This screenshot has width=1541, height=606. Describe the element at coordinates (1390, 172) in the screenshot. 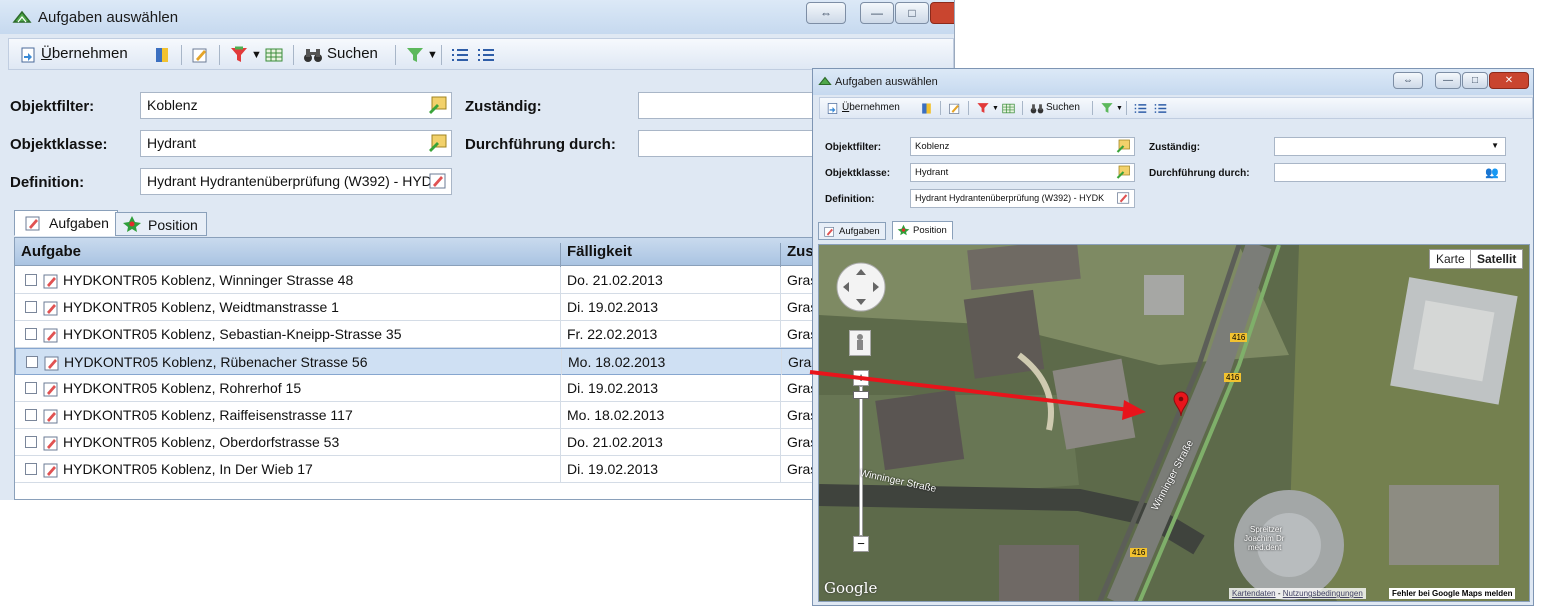

I see `durchfuehrung-field: 👥` at that location.